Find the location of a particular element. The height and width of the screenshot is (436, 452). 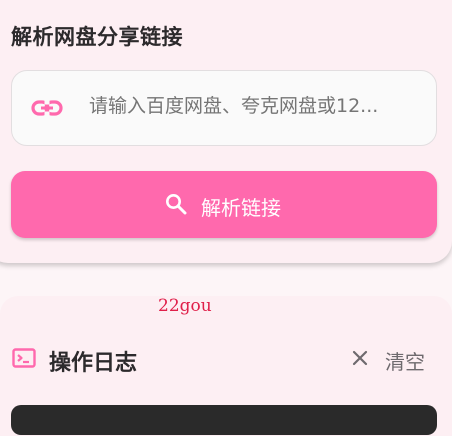

page-title: 解析网盘分享链接 is located at coordinates (97, 37).